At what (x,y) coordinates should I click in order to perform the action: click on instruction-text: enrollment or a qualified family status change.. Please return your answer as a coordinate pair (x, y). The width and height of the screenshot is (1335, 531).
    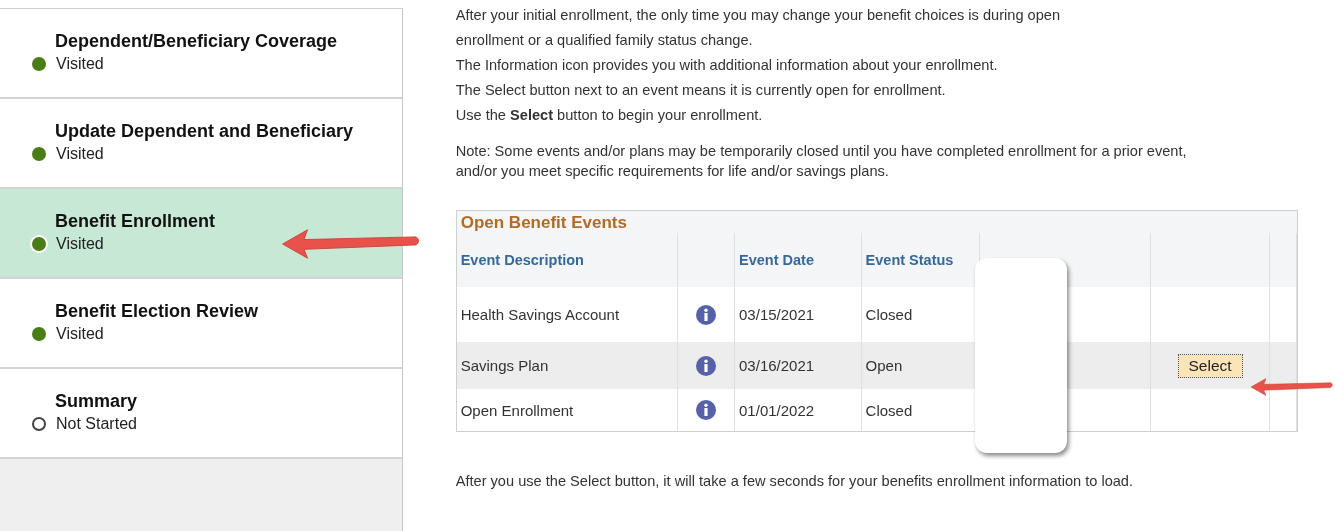
    Looking at the image, I should click on (604, 40).